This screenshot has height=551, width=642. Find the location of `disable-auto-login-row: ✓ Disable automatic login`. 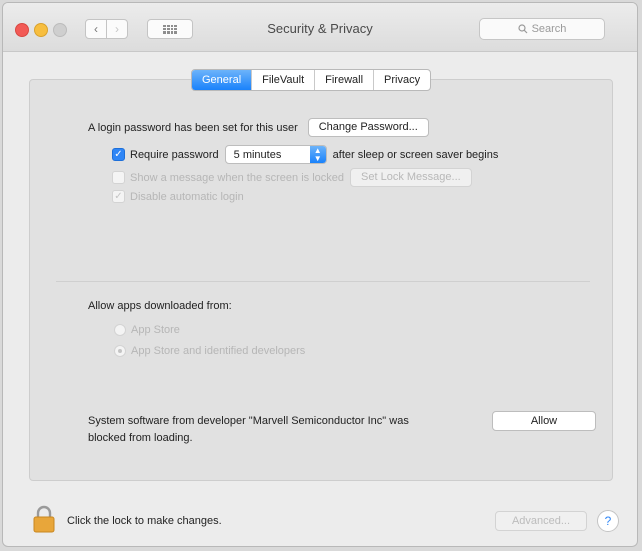

disable-auto-login-row: ✓ Disable automatic login is located at coordinates (178, 196).